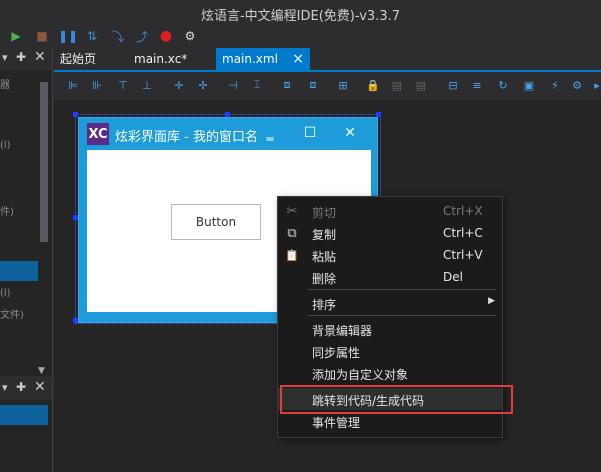 The width and height of the screenshot is (601, 472). I want to click on align-left-icon: ⊫, so click(73, 85).